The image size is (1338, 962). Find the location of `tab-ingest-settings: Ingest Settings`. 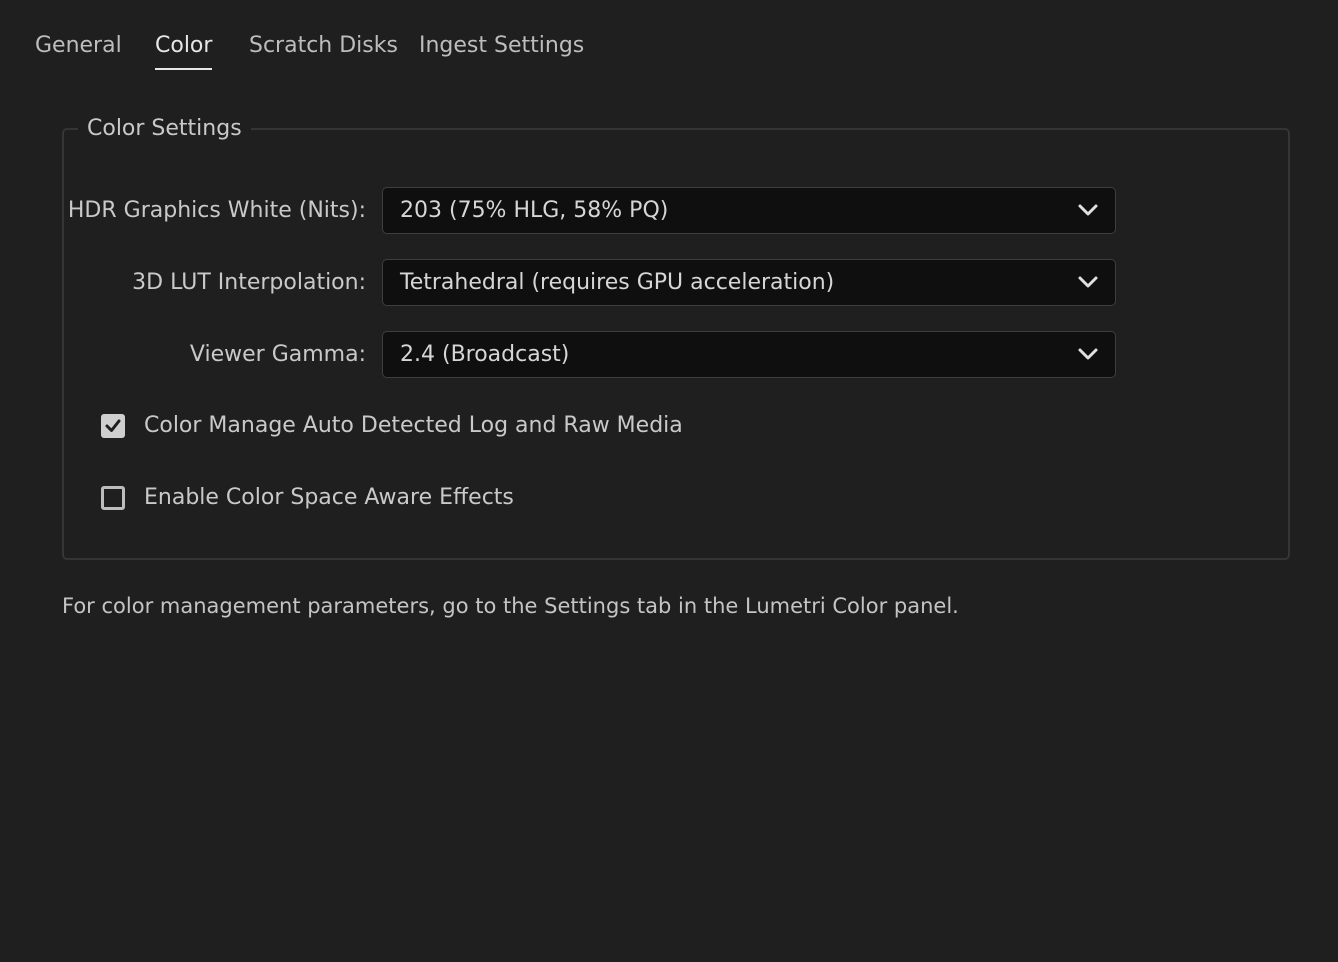

tab-ingest-settings: Ingest Settings is located at coordinates (501, 46).